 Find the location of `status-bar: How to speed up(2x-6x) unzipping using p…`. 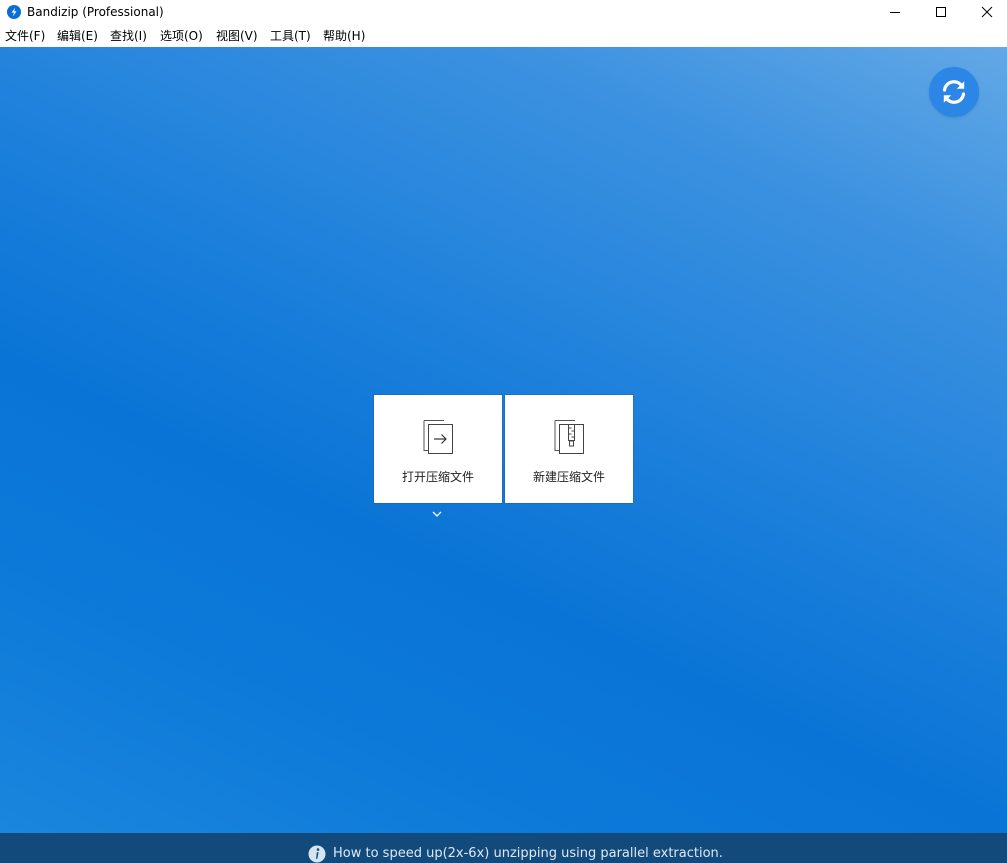

status-bar: How to speed up(2x-6x) unzipping using p… is located at coordinates (503, 848).